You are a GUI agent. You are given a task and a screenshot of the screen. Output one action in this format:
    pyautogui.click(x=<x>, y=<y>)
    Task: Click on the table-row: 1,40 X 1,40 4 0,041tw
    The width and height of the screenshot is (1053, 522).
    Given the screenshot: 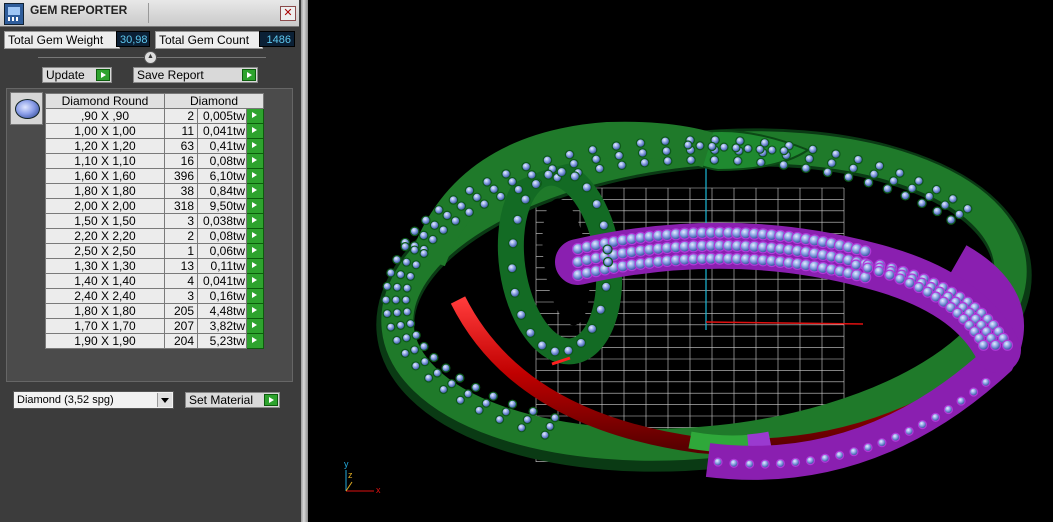 What is the action you would take?
    pyautogui.click(x=154, y=281)
    